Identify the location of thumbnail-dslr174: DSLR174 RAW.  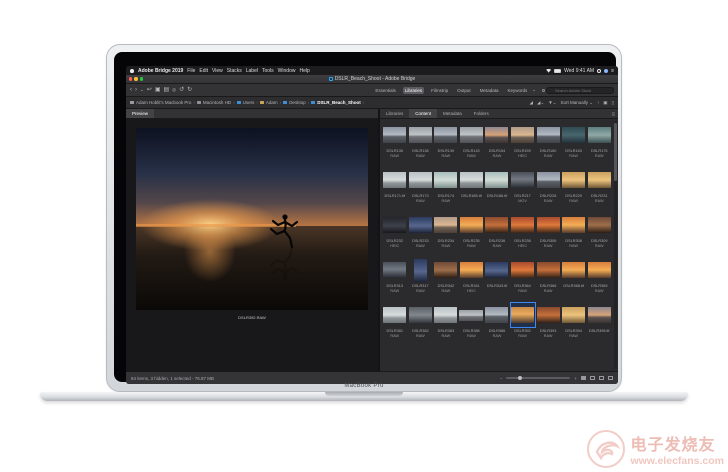
(446, 188).